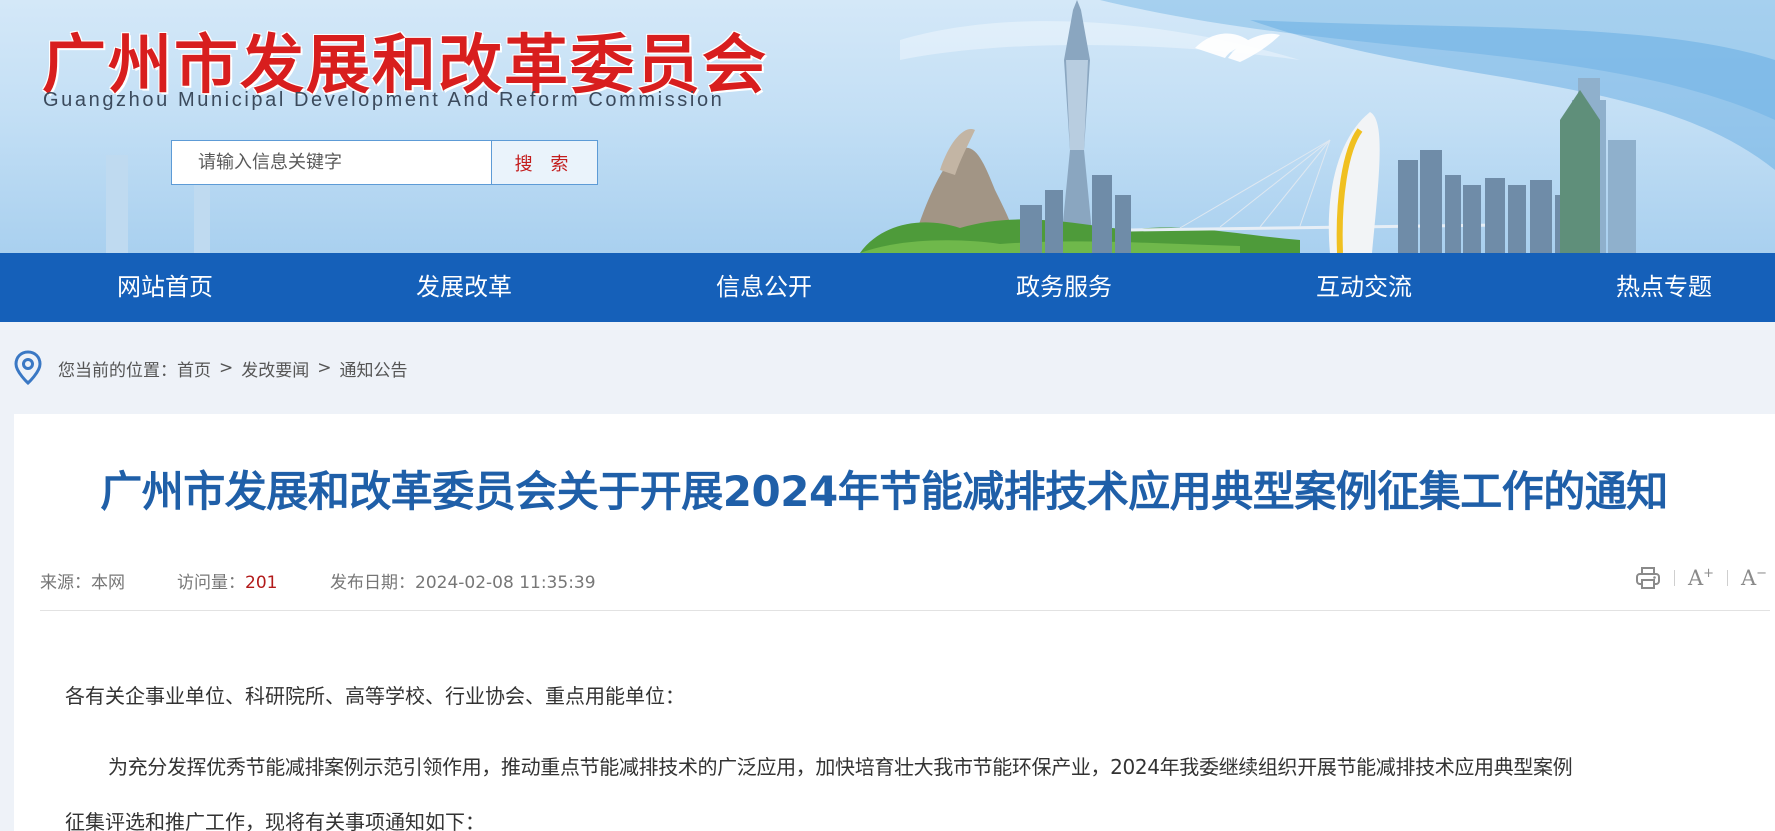 The height and width of the screenshot is (831, 1775). I want to click on meta-divider, so click(905, 610).